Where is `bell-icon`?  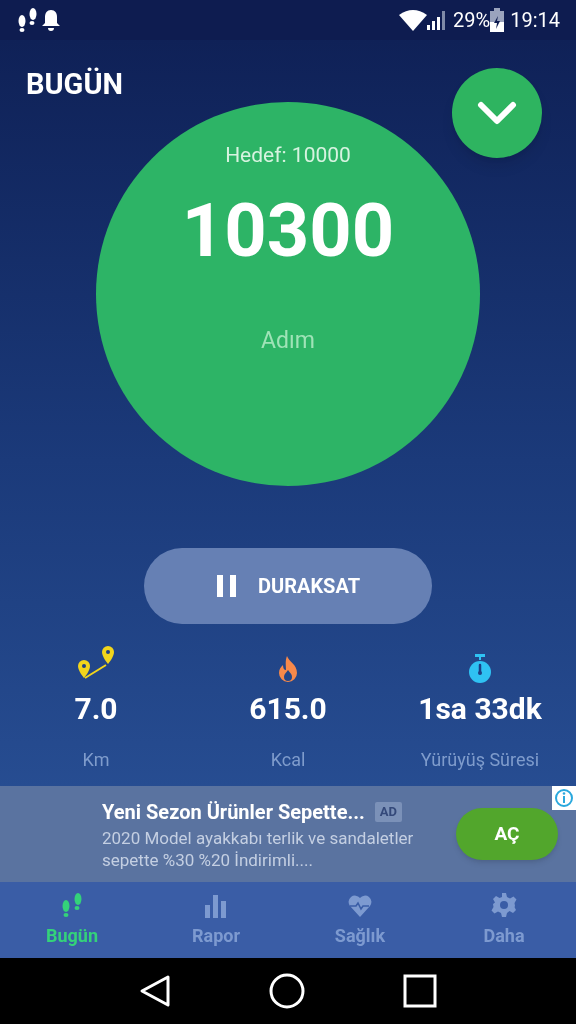
bell-icon is located at coordinates (51, 20).